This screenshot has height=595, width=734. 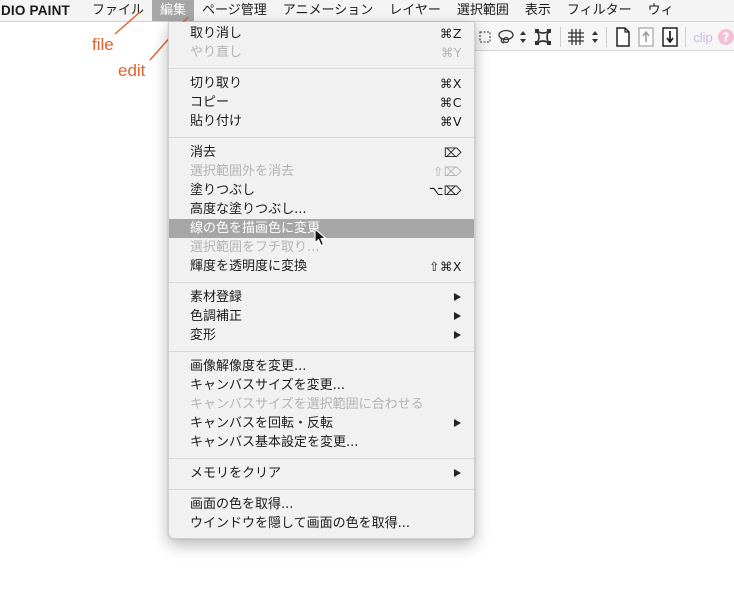 I want to click on edit-menu-item: 切り取り ⌘X, so click(x=321, y=83).